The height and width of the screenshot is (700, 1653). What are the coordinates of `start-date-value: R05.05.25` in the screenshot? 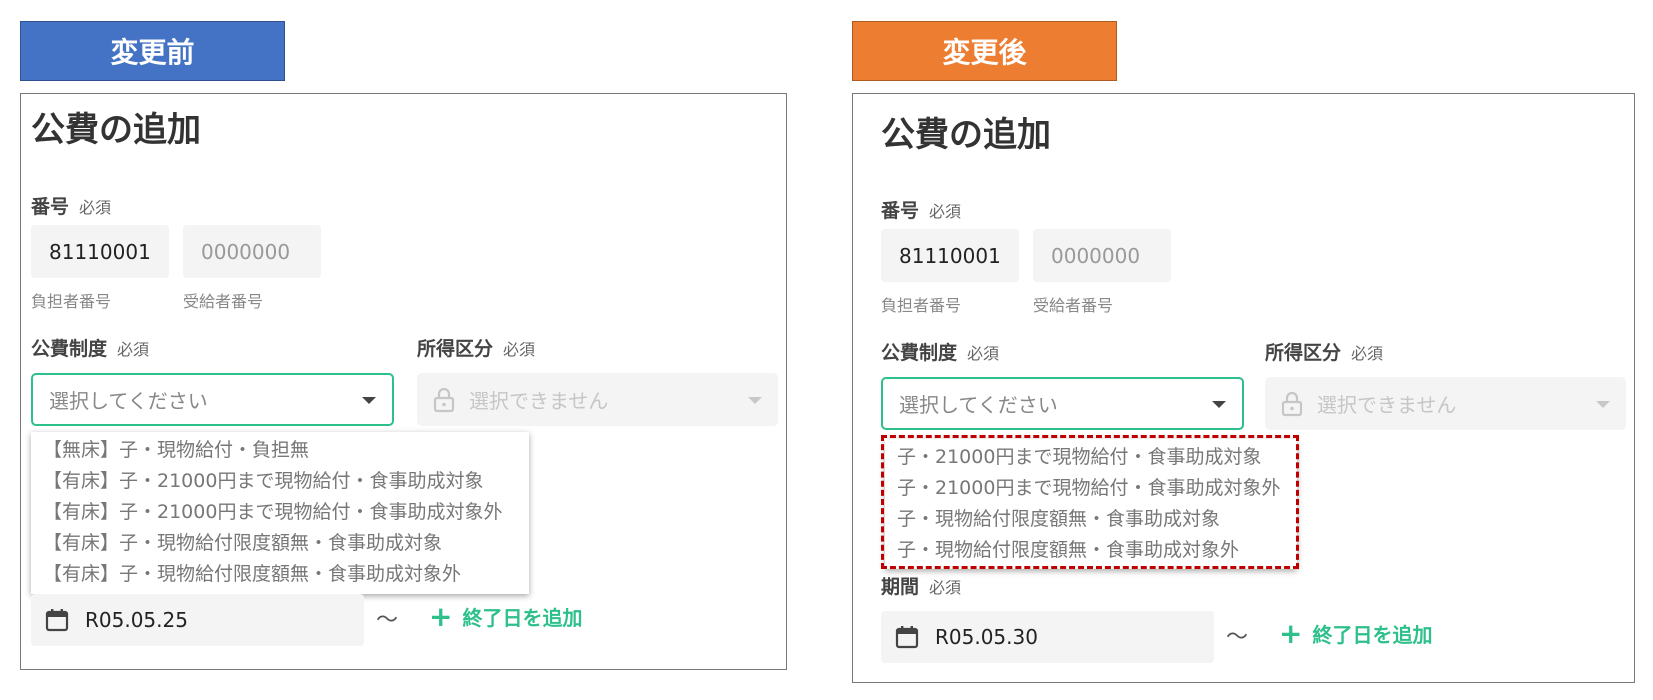 It's located at (136, 620).